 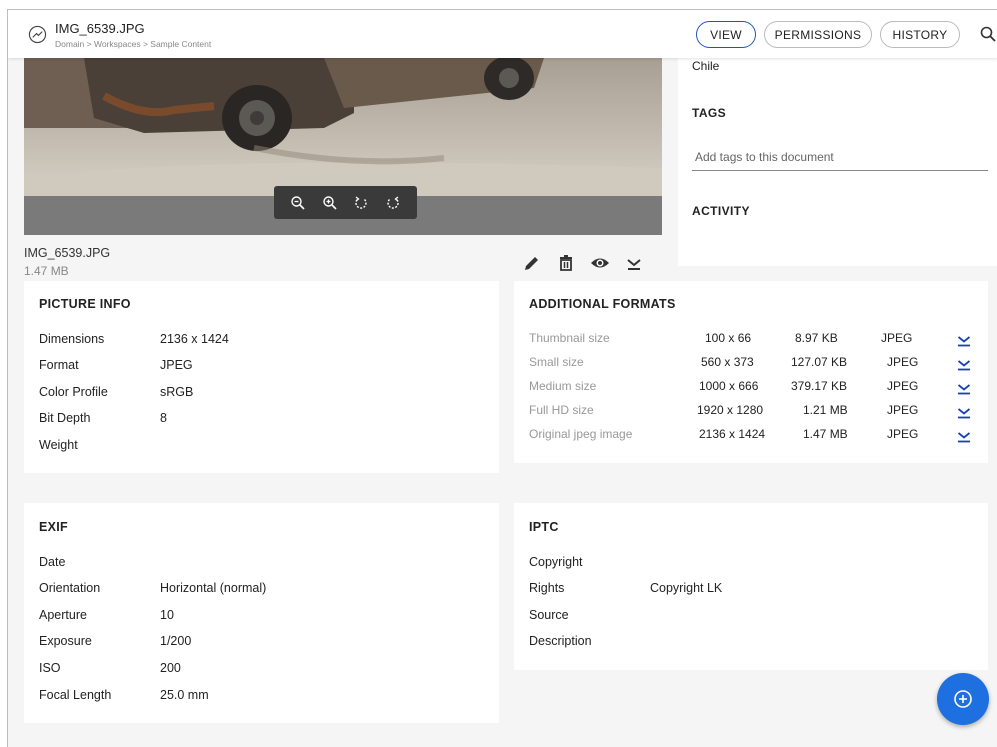 I want to click on info-value: JPEG, so click(x=176, y=365).